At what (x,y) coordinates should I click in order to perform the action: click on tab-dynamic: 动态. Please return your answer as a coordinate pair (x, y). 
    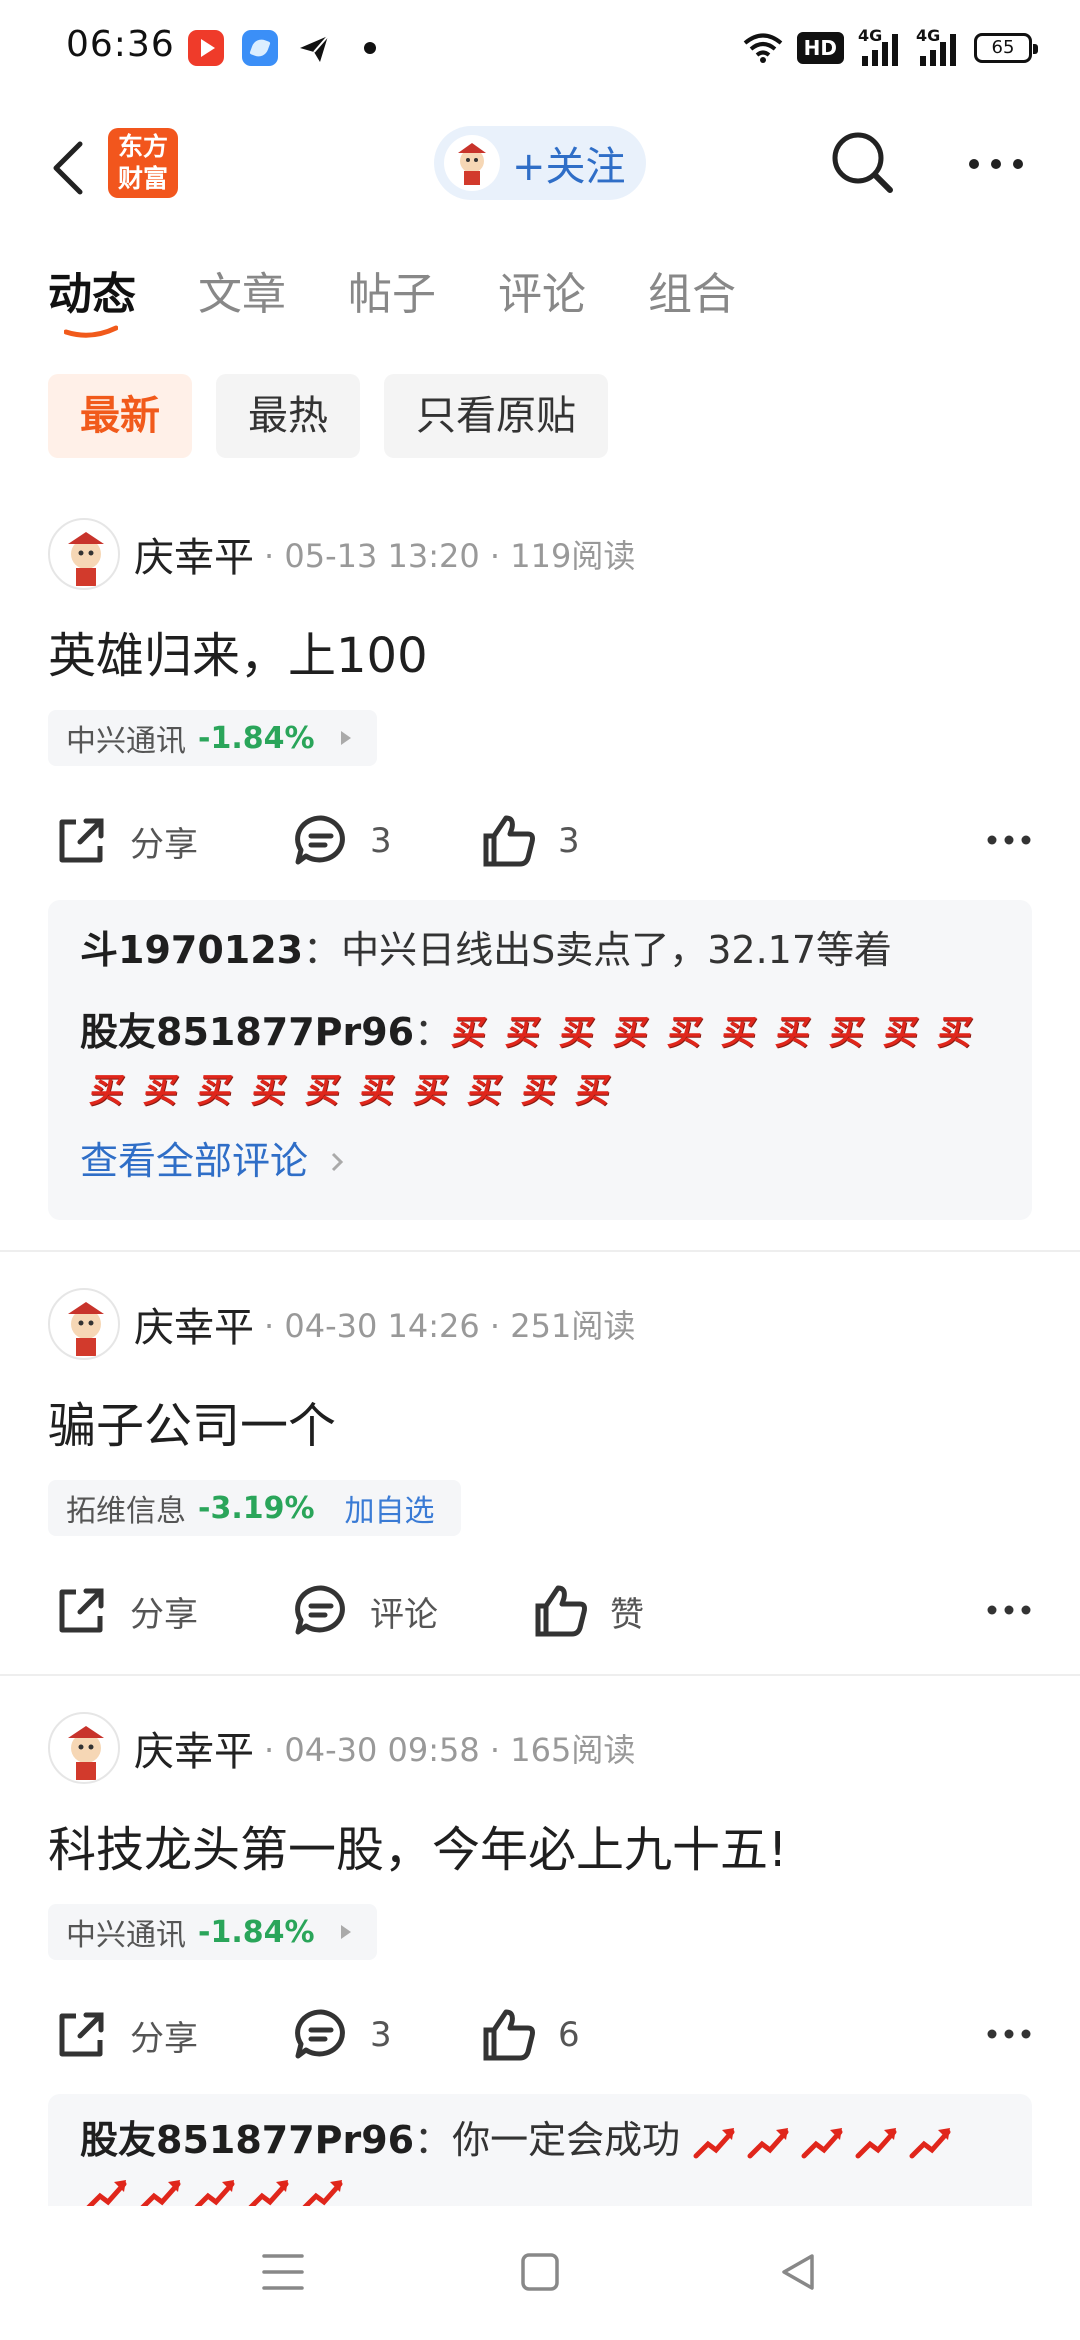
    Looking at the image, I should click on (92, 298).